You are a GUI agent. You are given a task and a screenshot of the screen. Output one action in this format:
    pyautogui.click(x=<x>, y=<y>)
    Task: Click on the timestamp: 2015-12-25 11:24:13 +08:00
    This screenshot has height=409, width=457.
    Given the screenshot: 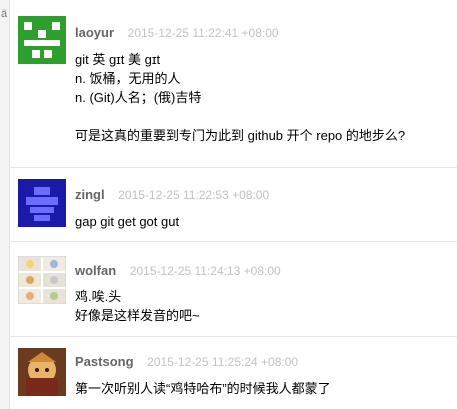 What is the action you would take?
    pyautogui.click(x=205, y=271)
    